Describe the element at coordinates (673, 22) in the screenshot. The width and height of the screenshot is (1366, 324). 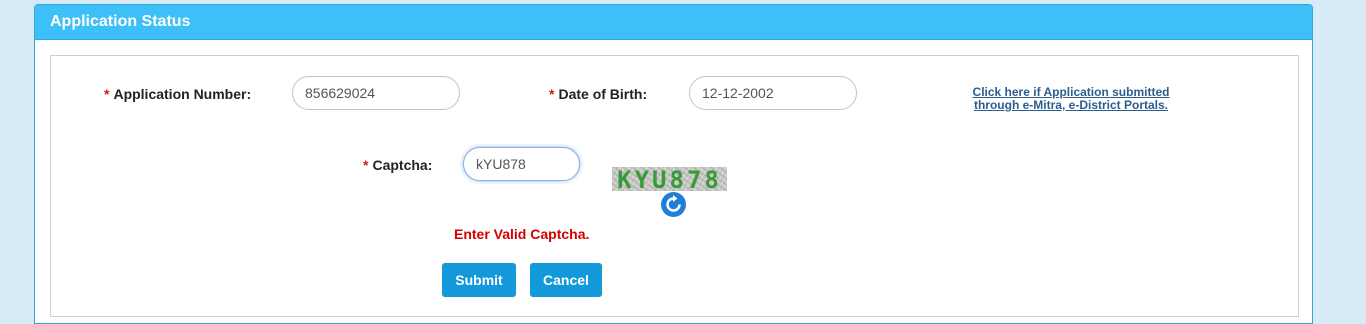
I see `panel-title: Application Status` at that location.